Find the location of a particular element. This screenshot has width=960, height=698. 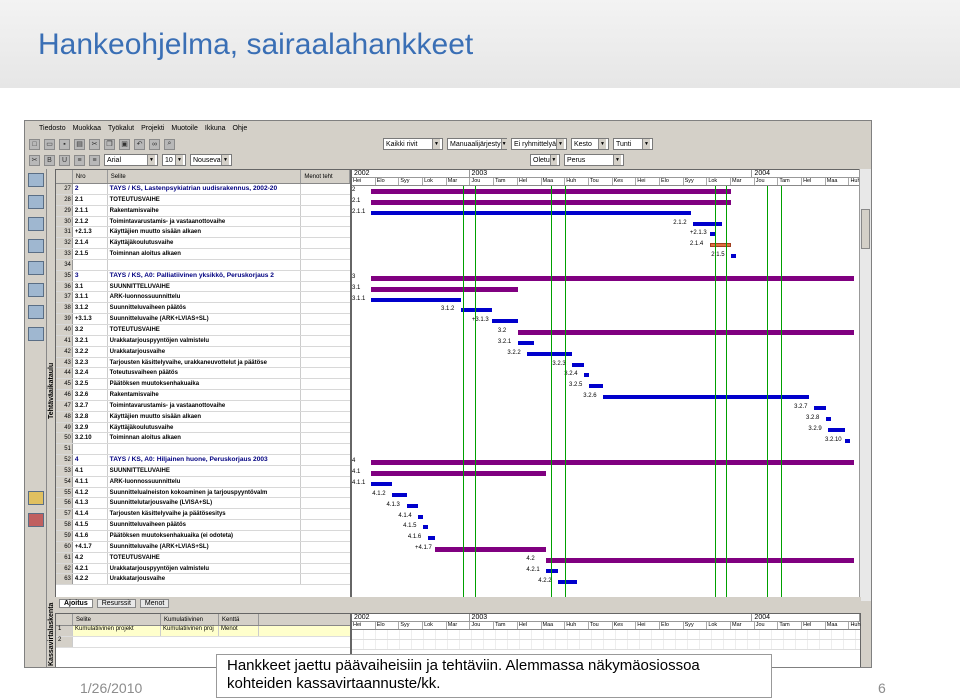

cashflow-header-selite: Selite is located at coordinates (117, 619).